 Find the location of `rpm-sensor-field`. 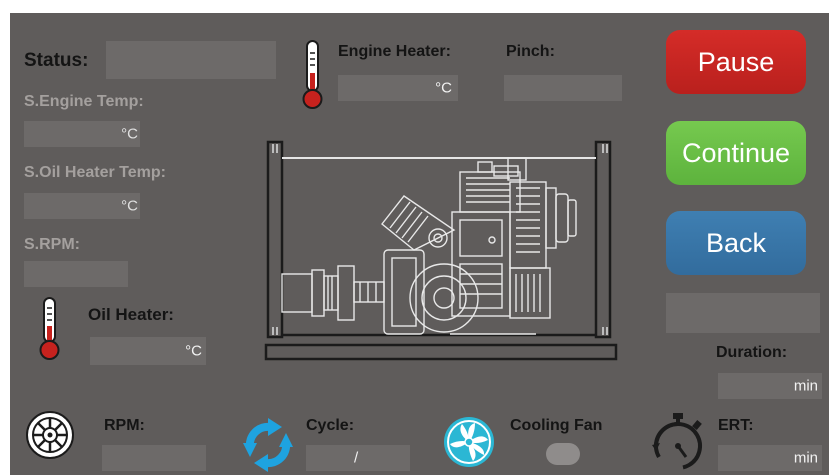

rpm-sensor-field is located at coordinates (76, 274).